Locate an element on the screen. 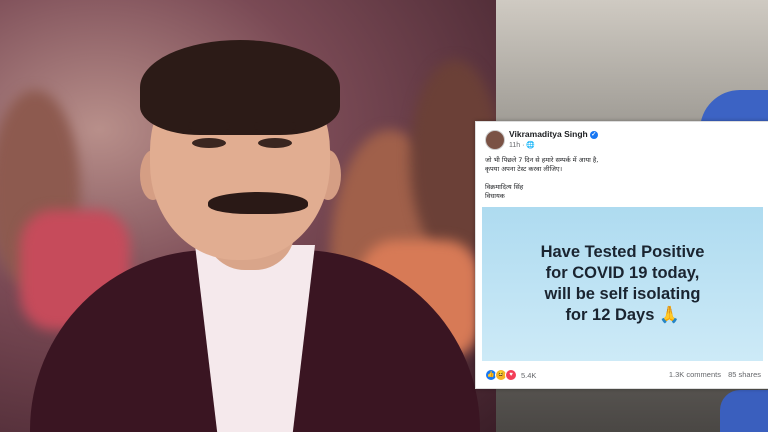  post-text-line: कृपया अपना टेस्ट करवा लीजिए। is located at coordinates (524, 169).